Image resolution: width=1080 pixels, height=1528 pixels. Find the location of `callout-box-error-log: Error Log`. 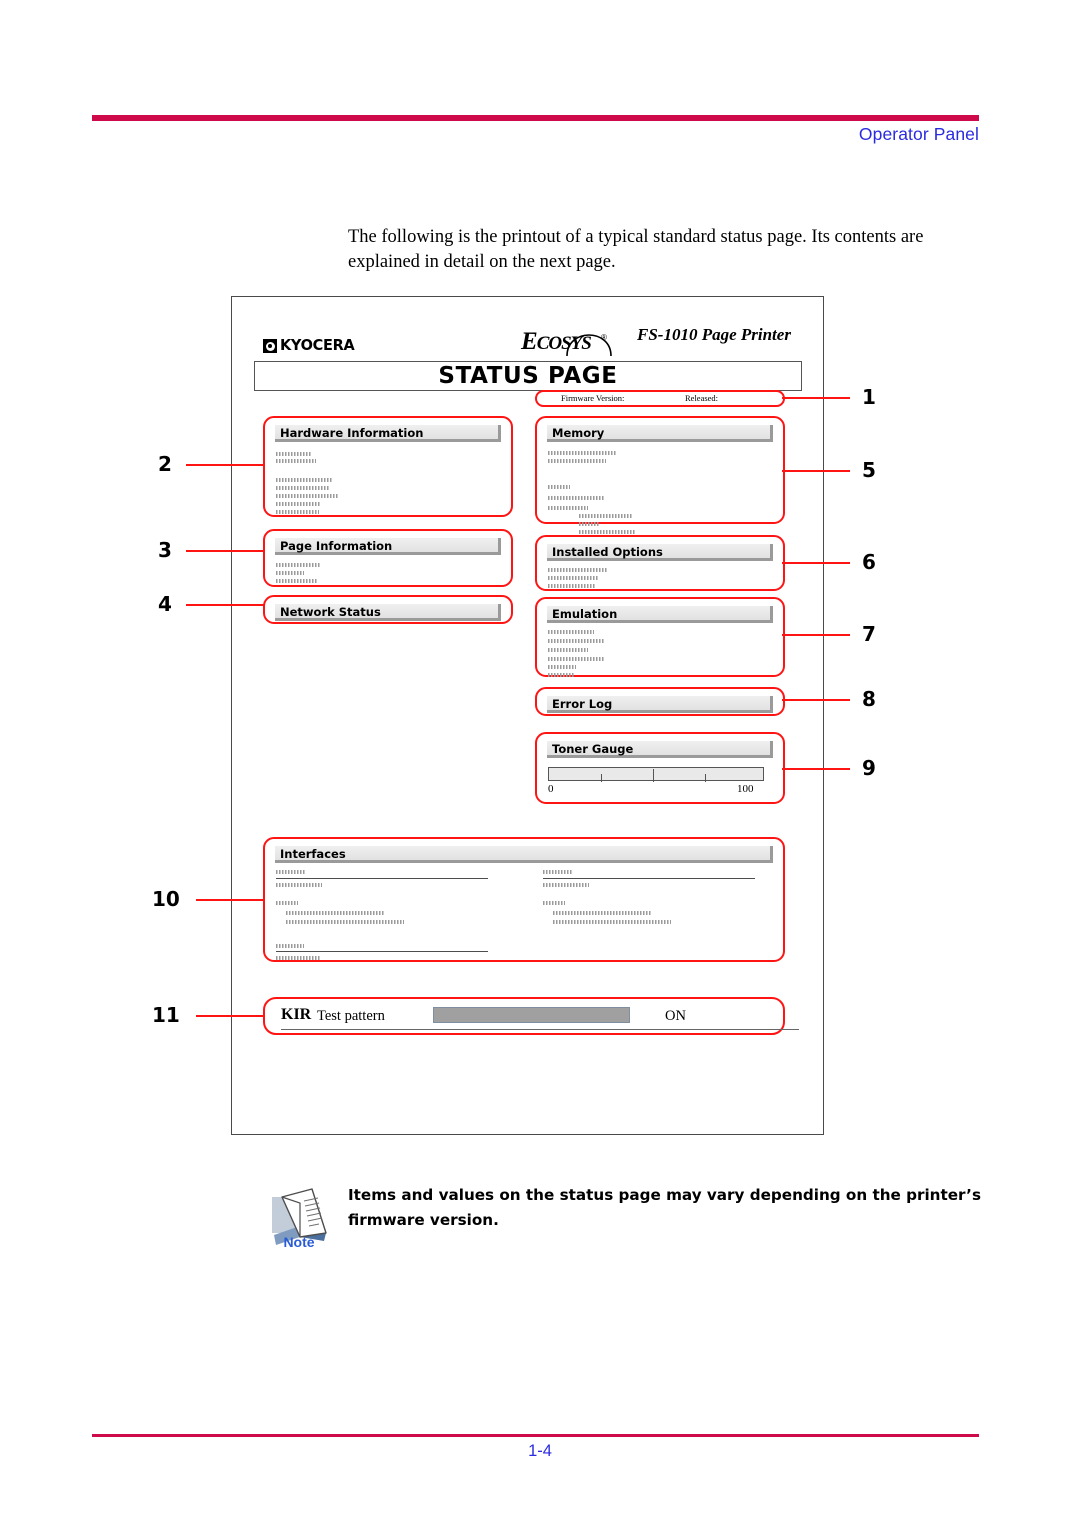

callout-box-error-log: Error Log is located at coordinates (660, 701).